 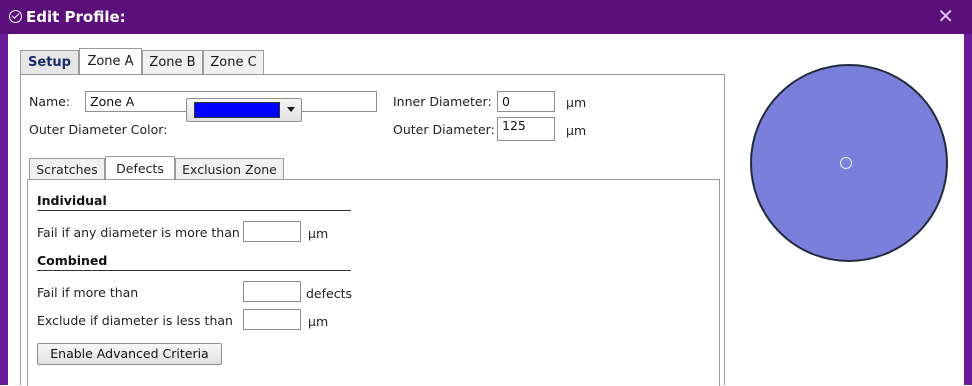 I want to click on inner-diameter-input: 0, so click(x=526, y=101).